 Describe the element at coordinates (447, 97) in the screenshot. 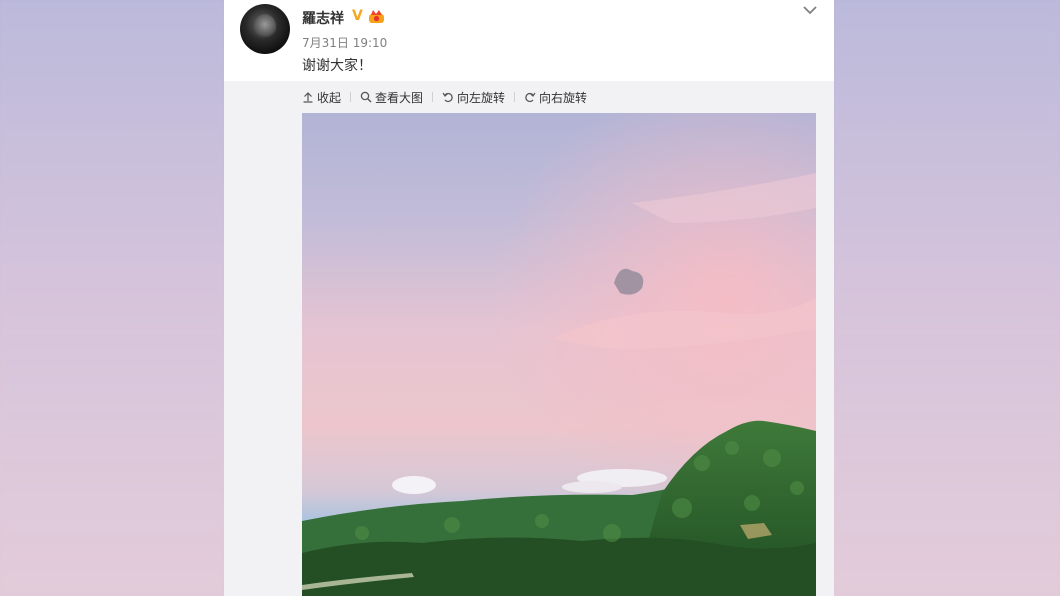

I see `rotate-left-icon` at that location.